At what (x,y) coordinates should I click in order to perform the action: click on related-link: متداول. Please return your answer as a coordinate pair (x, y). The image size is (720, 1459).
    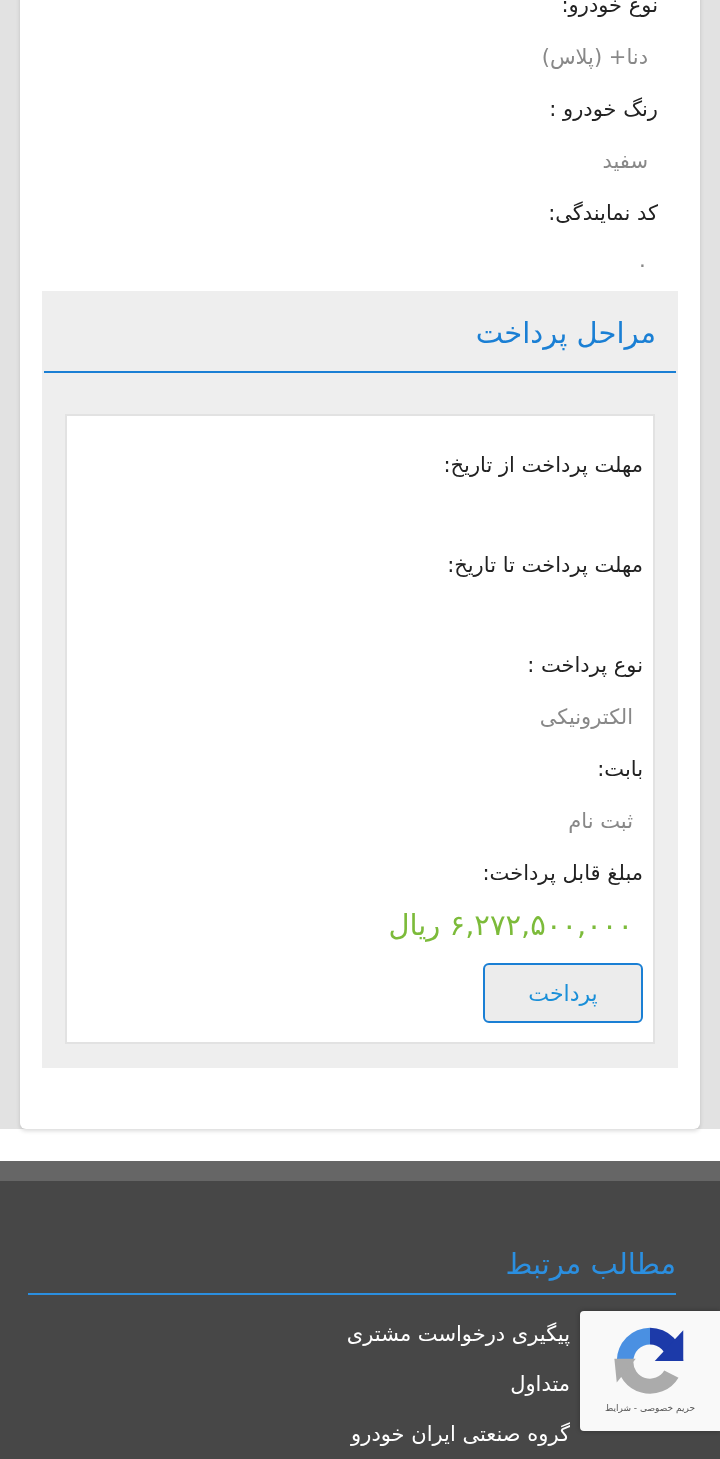
    Looking at the image, I should click on (540, 1384).